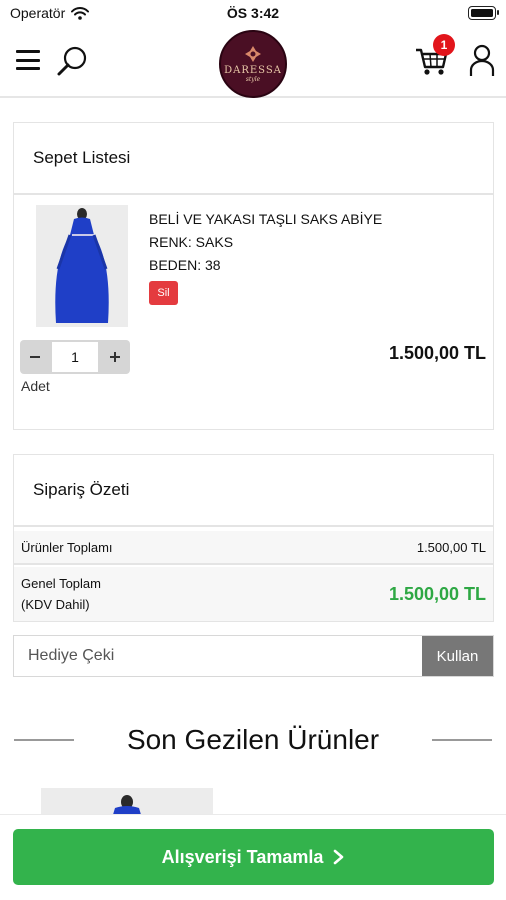 Image resolution: width=506 pixels, height=900 pixels. I want to click on dress-image-icon, so click(82, 266).